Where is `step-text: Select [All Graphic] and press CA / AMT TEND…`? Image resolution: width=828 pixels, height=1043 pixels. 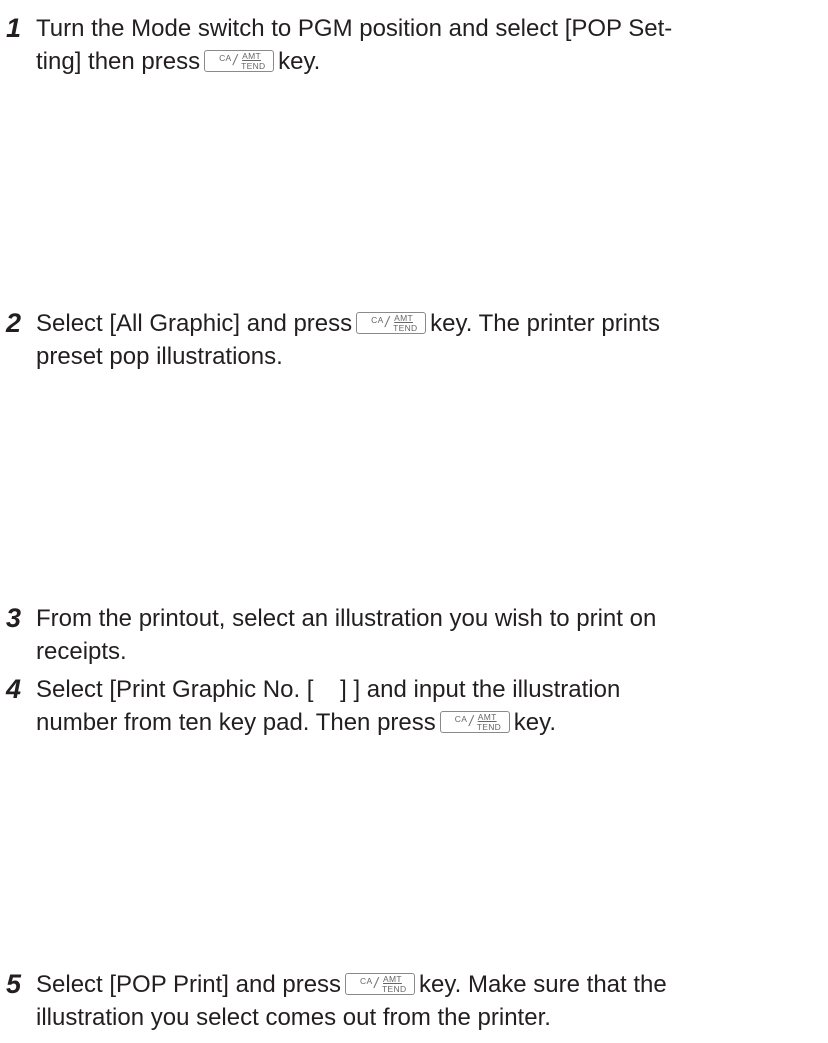 step-text: Select [All Graphic] and press CA / AMT TEND… is located at coordinates (428, 340).